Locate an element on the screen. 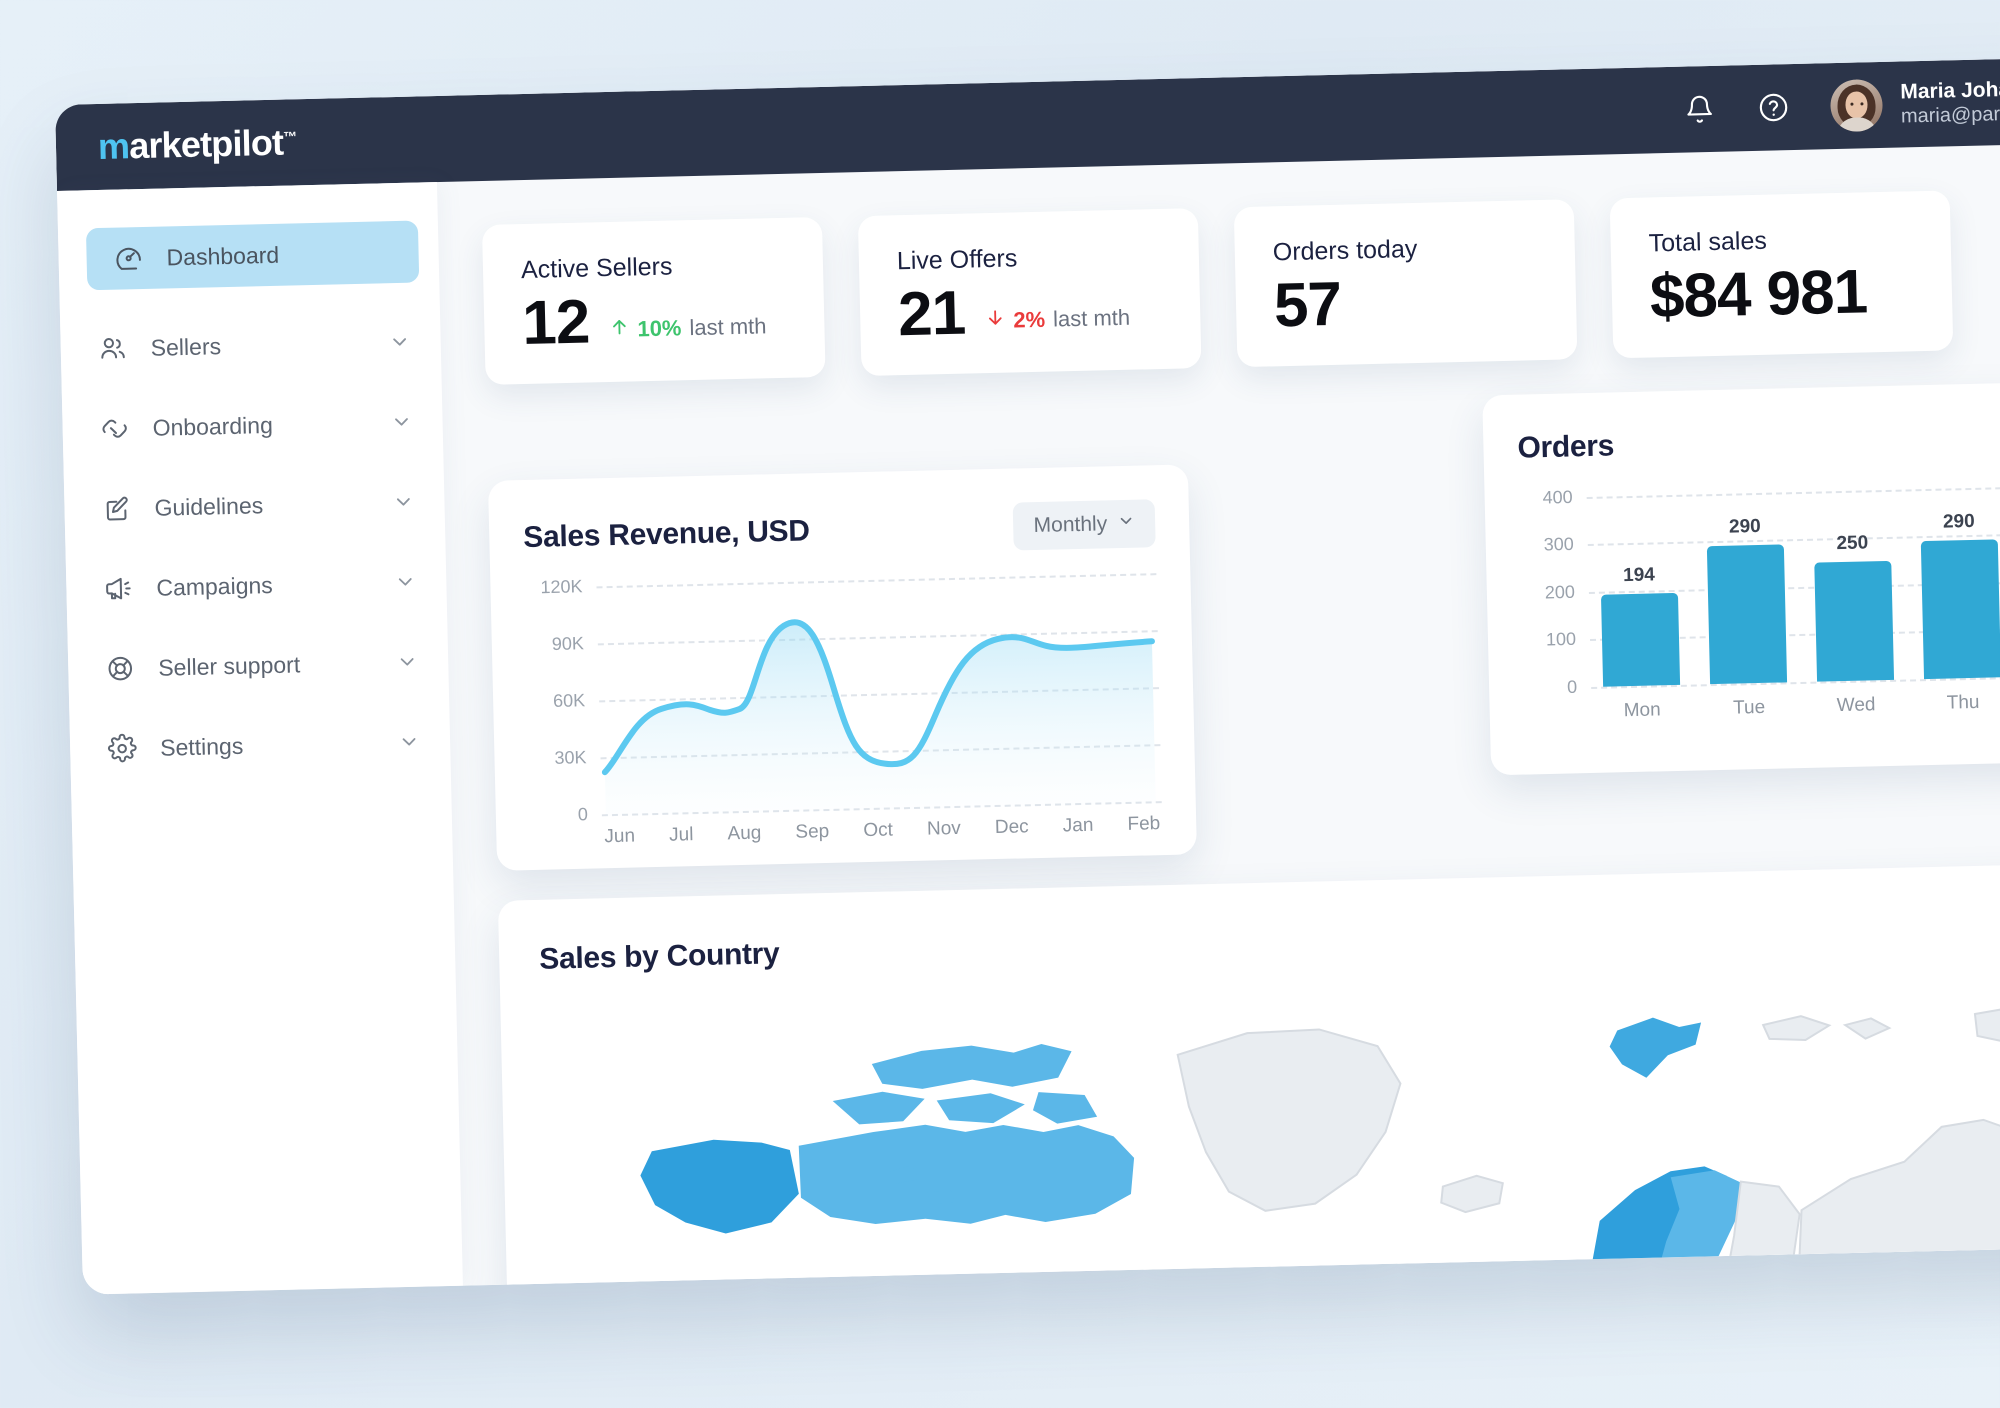  x-tick-label: Wed is located at coordinates (1856, 705).